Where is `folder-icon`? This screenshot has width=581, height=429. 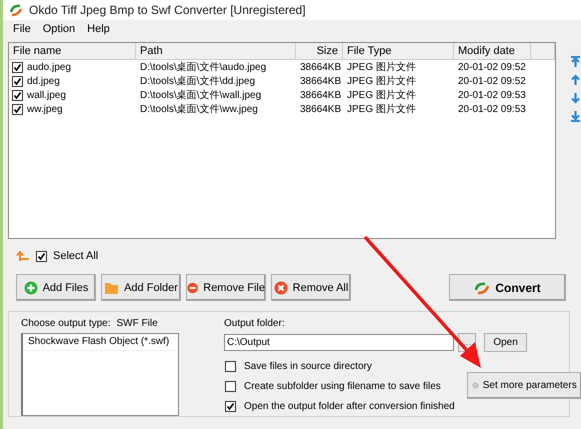 folder-icon is located at coordinates (112, 287).